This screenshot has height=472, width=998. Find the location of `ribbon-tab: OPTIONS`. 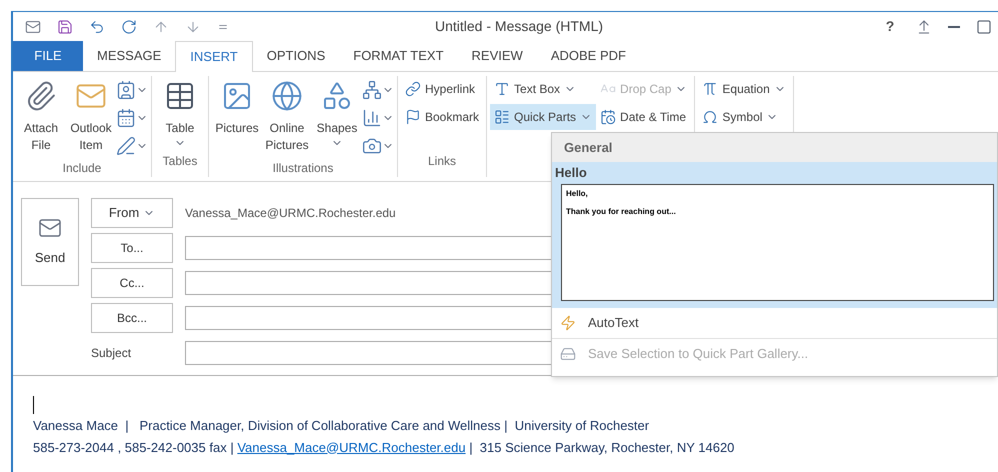

ribbon-tab: OPTIONS is located at coordinates (296, 56).